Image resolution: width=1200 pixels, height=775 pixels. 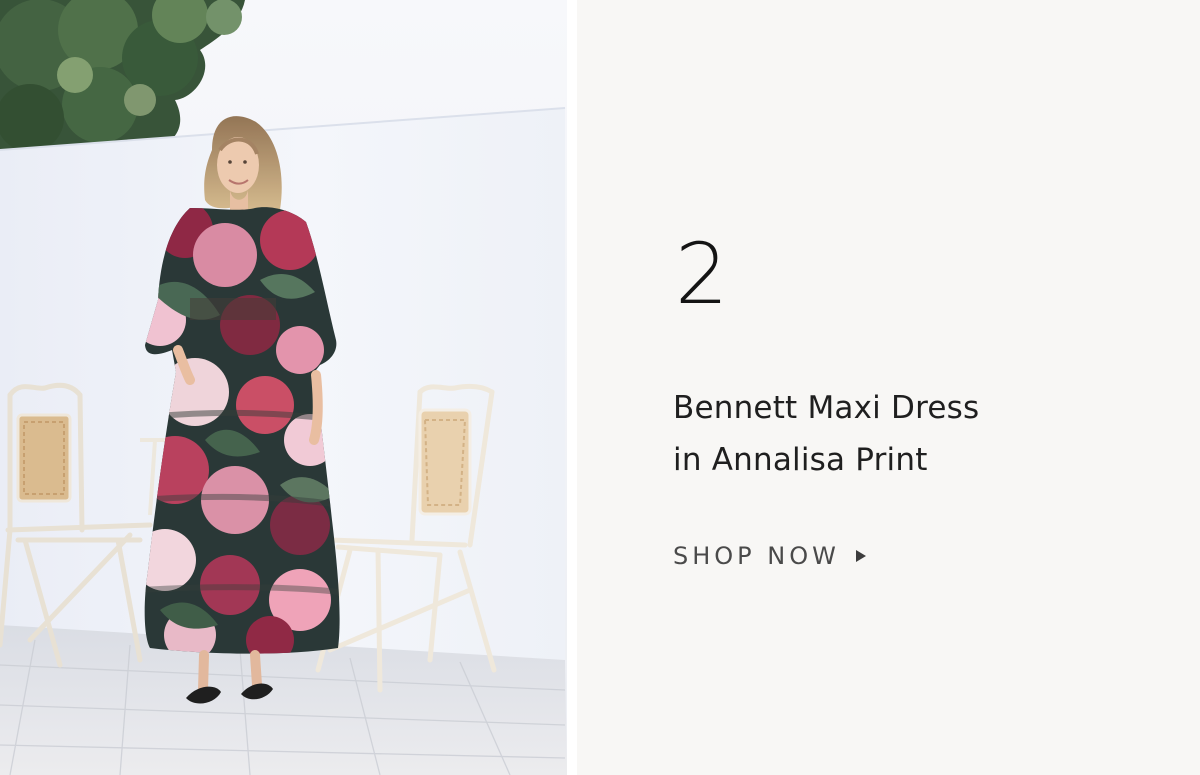 What do you see at coordinates (860, 555) in the screenshot?
I see `play-arrow-icon` at bounding box center [860, 555].